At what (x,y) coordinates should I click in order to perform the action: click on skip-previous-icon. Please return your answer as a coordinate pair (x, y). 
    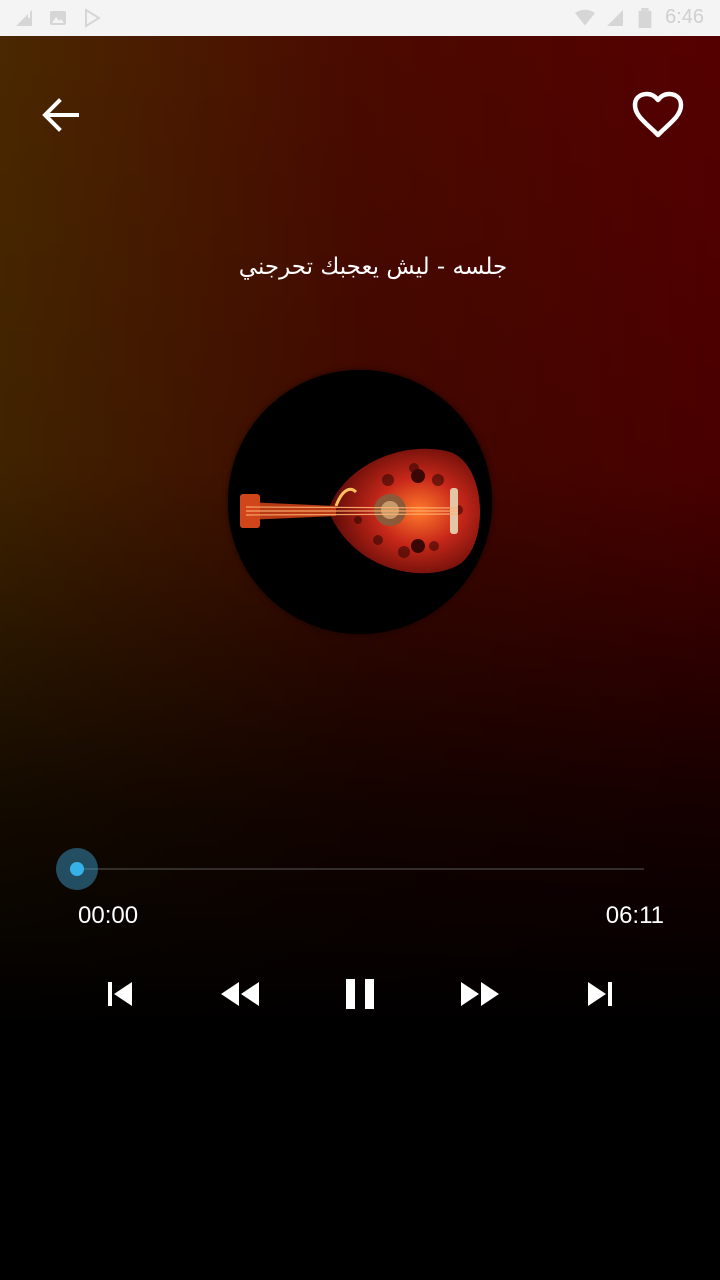
    Looking at the image, I should click on (120, 994).